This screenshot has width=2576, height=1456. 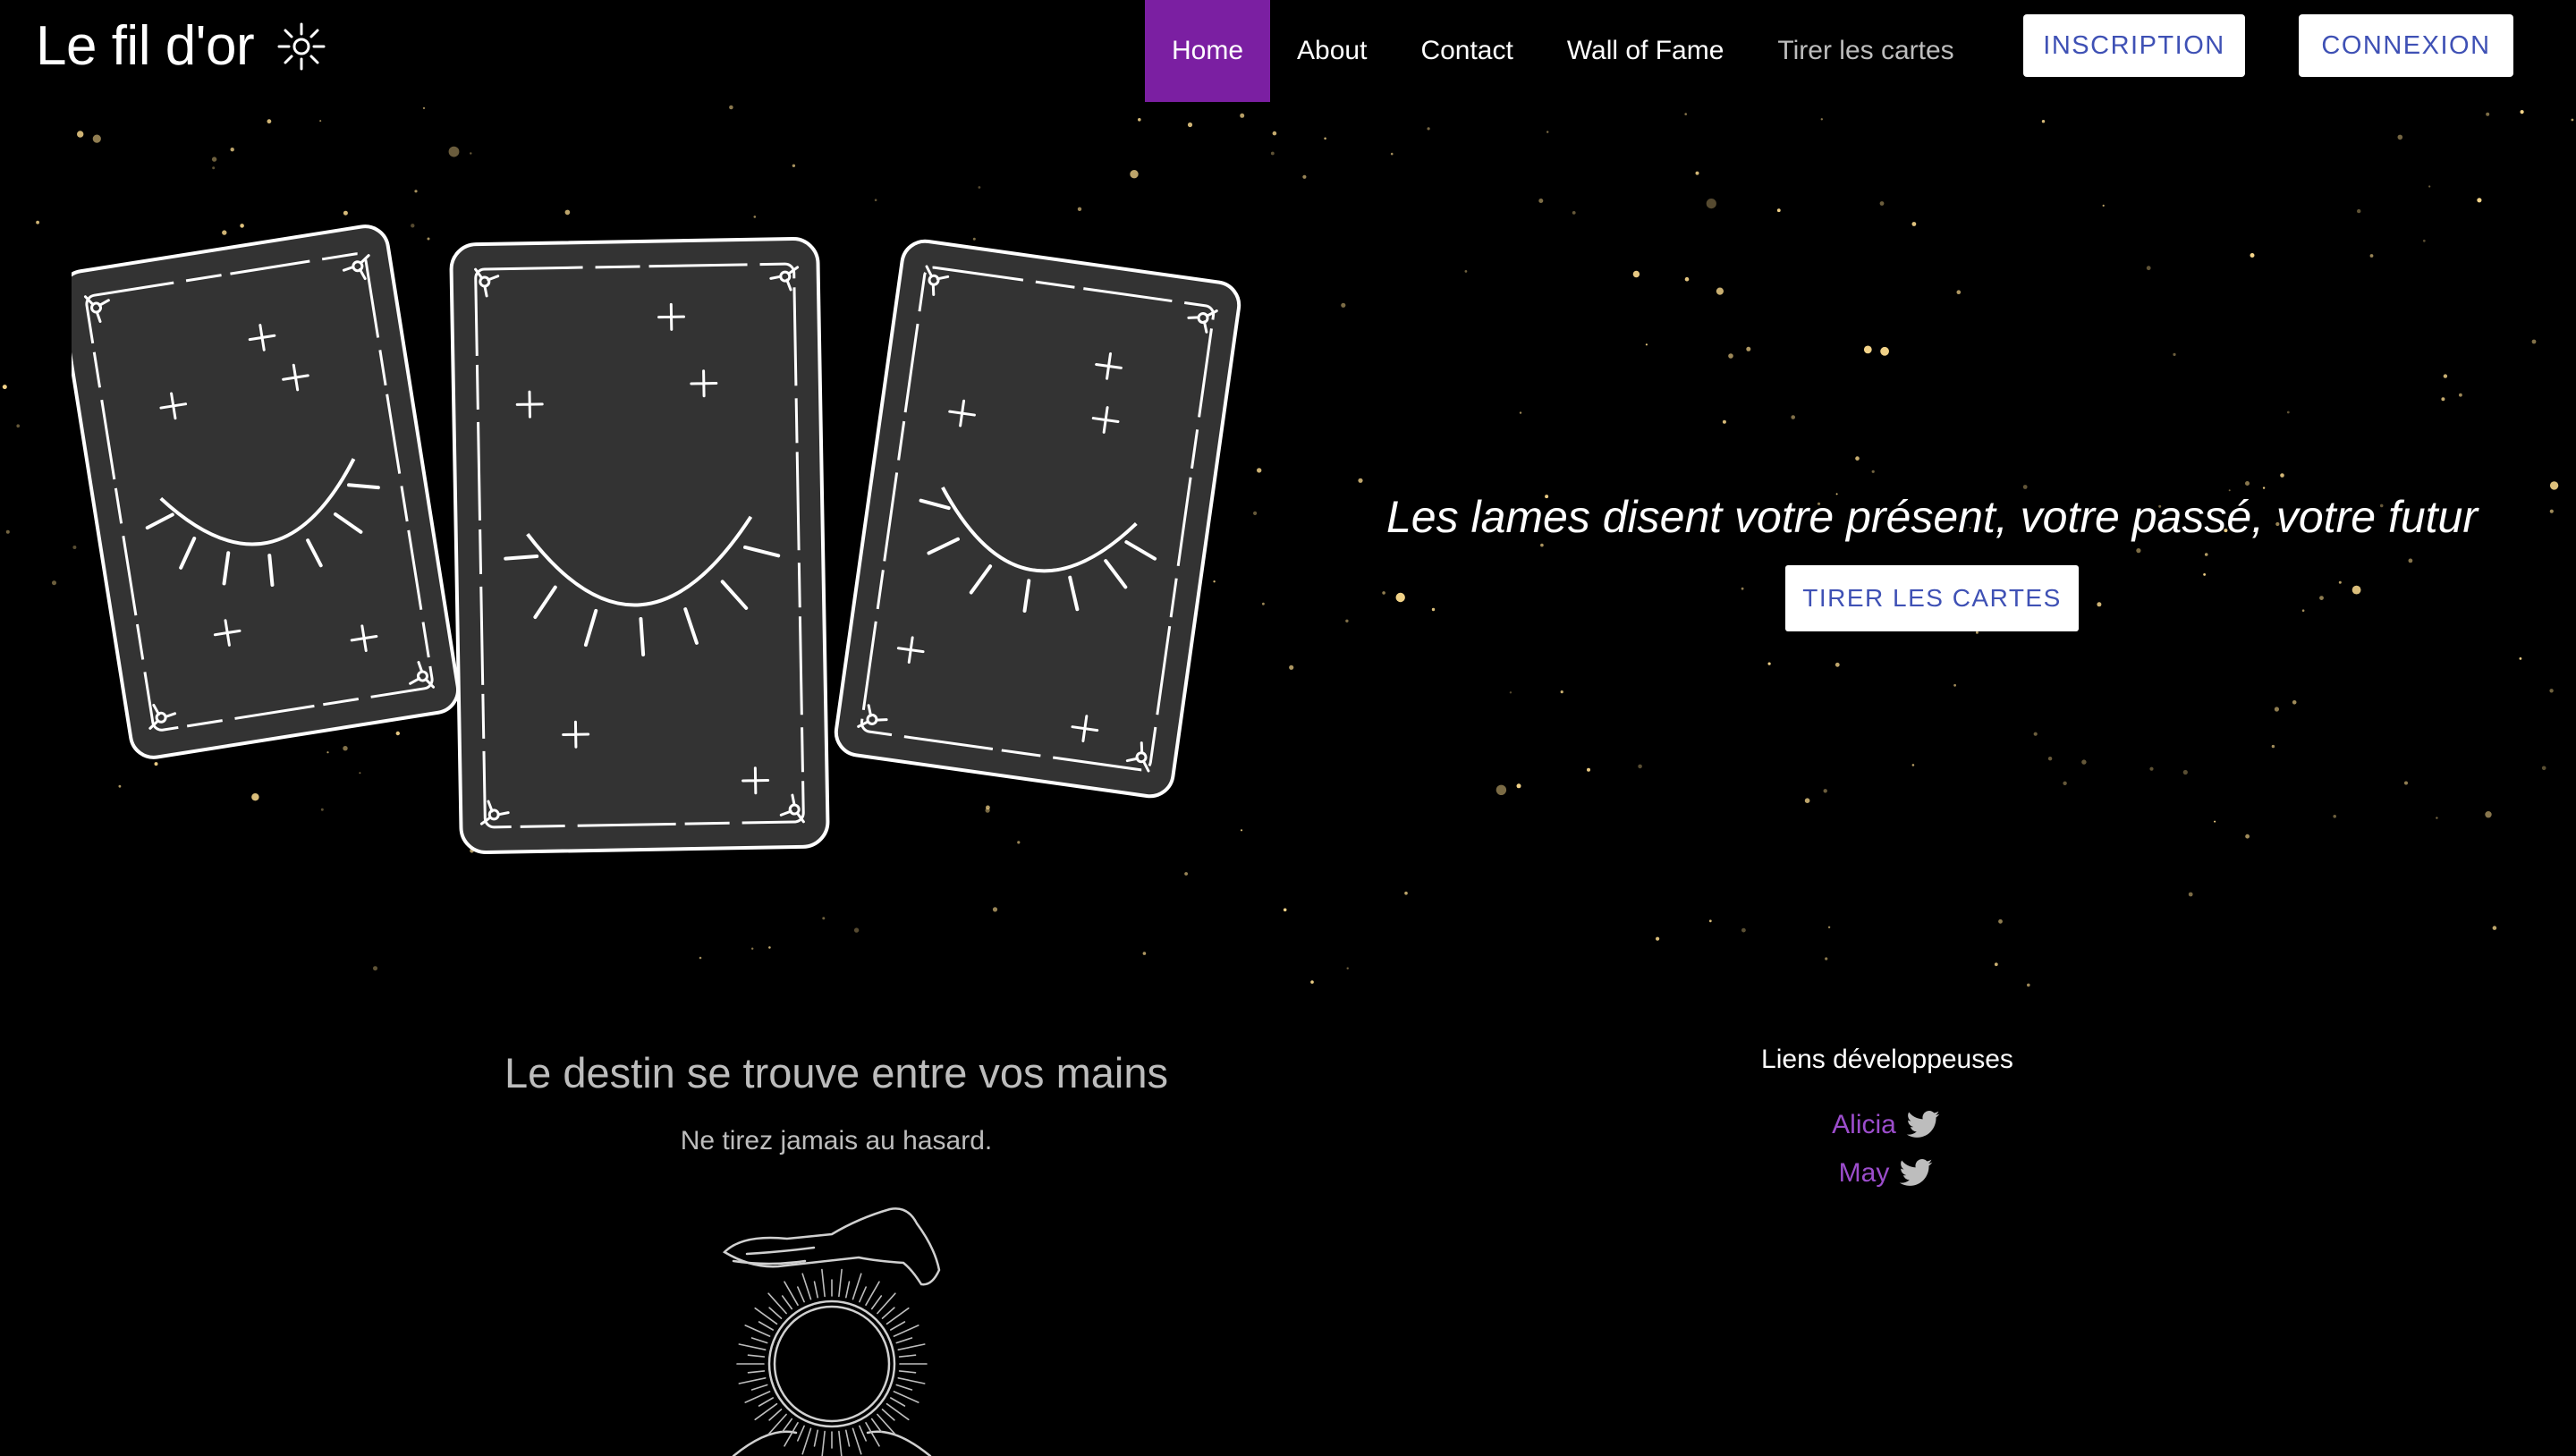 I want to click on brand: Le fil d'or, so click(x=181, y=46).